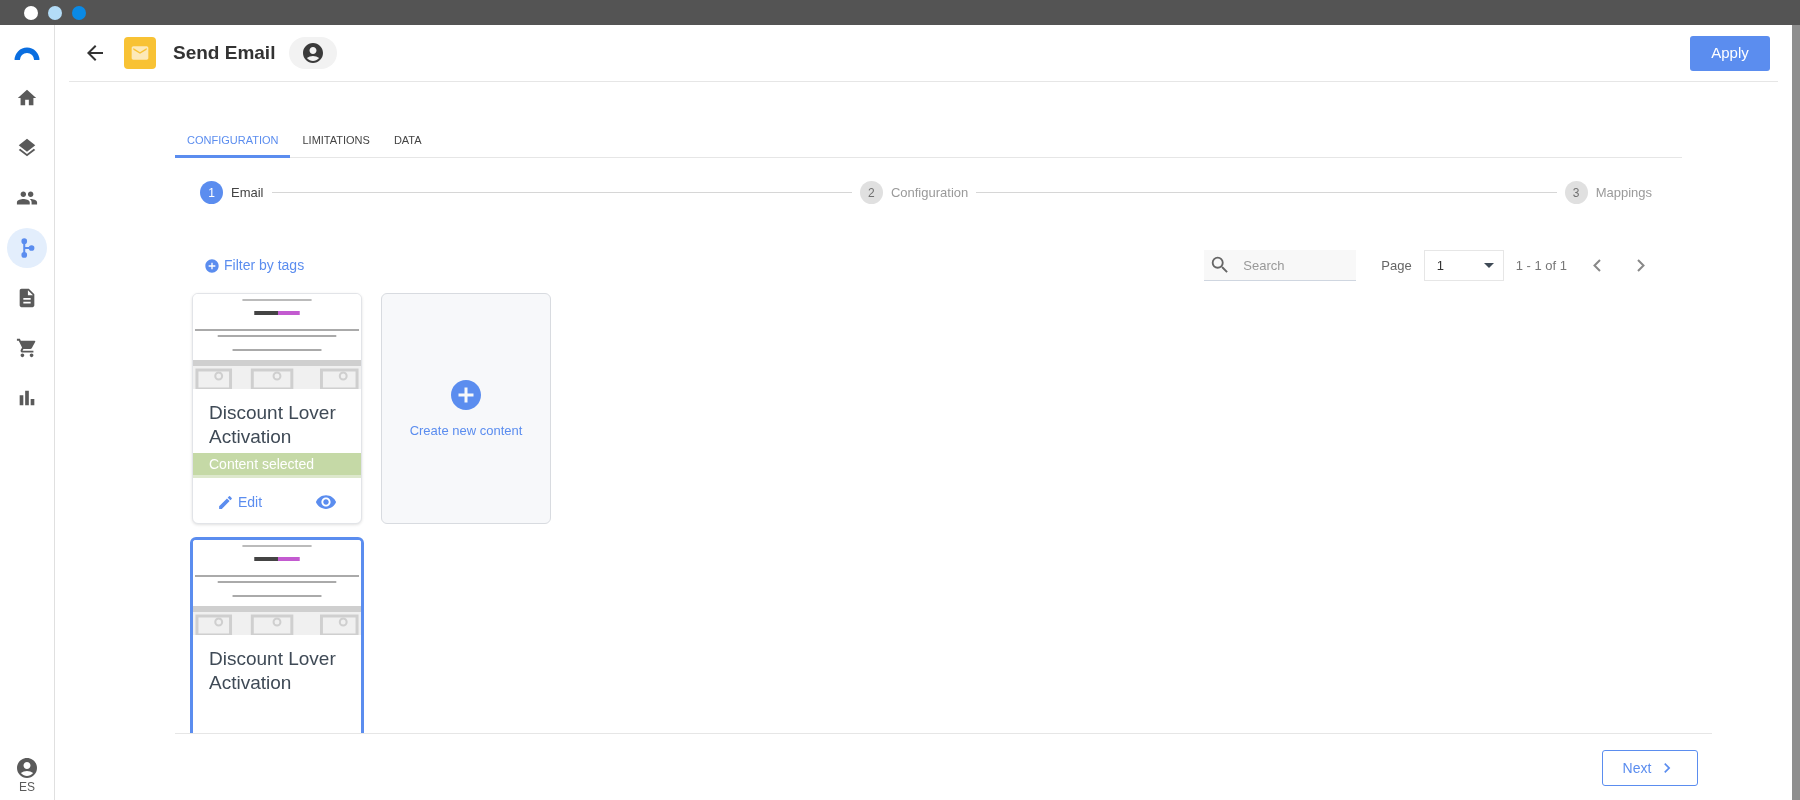 Image resolution: width=1800 pixels, height=800 pixels. I want to click on tab: DATA, so click(407, 141).